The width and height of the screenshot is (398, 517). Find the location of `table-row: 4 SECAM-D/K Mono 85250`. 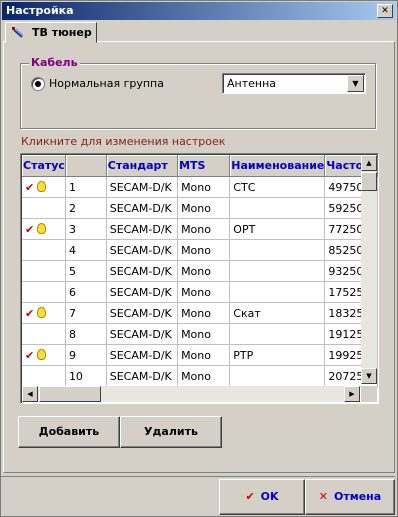

table-row: 4 SECAM-D/K Mono 85250 is located at coordinates (200, 250).